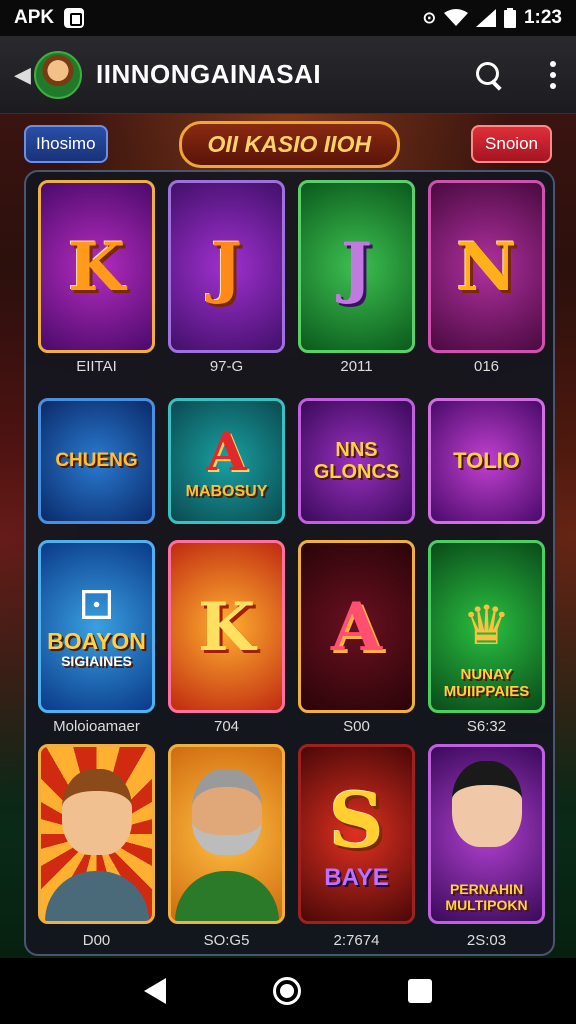 The image size is (576, 1024). What do you see at coordinates (420, 991) in the screenshot?
I see `nav-recent-icon` at bounding box center [420, 991].